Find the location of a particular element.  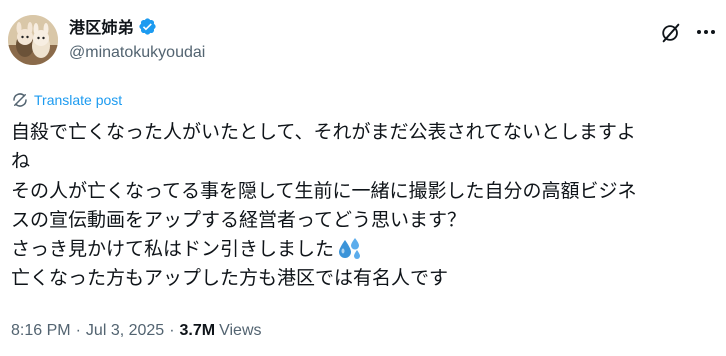

more-options-icon is located at coordinates (706, 32).